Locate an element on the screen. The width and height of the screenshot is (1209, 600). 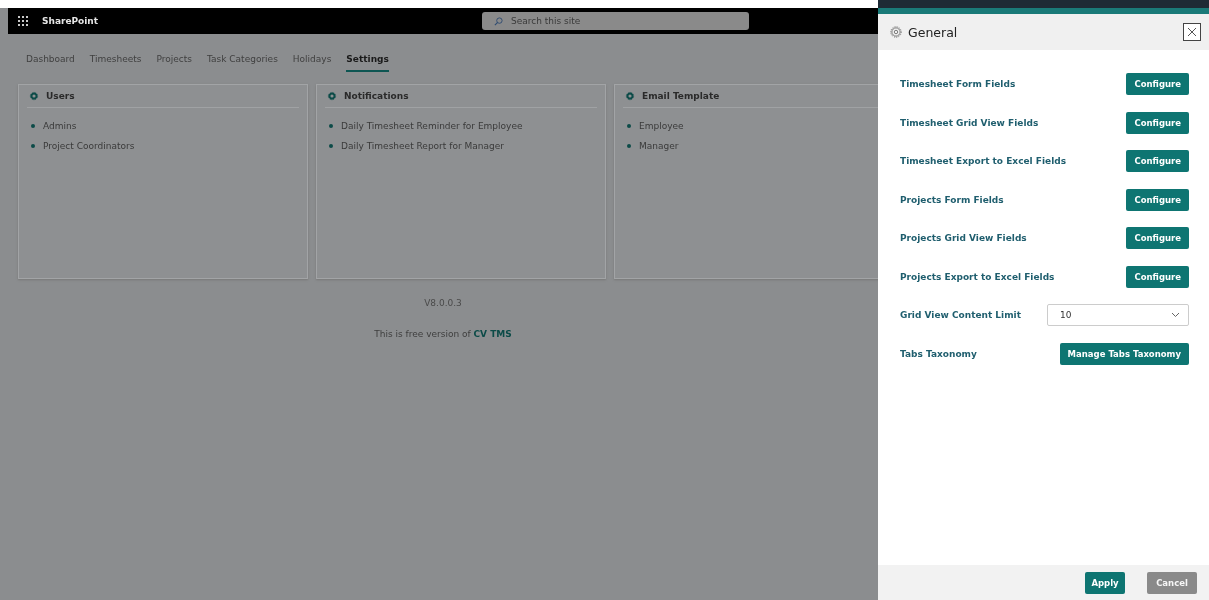
nav-tab: Task Categories is located at coordinates (242, 63).